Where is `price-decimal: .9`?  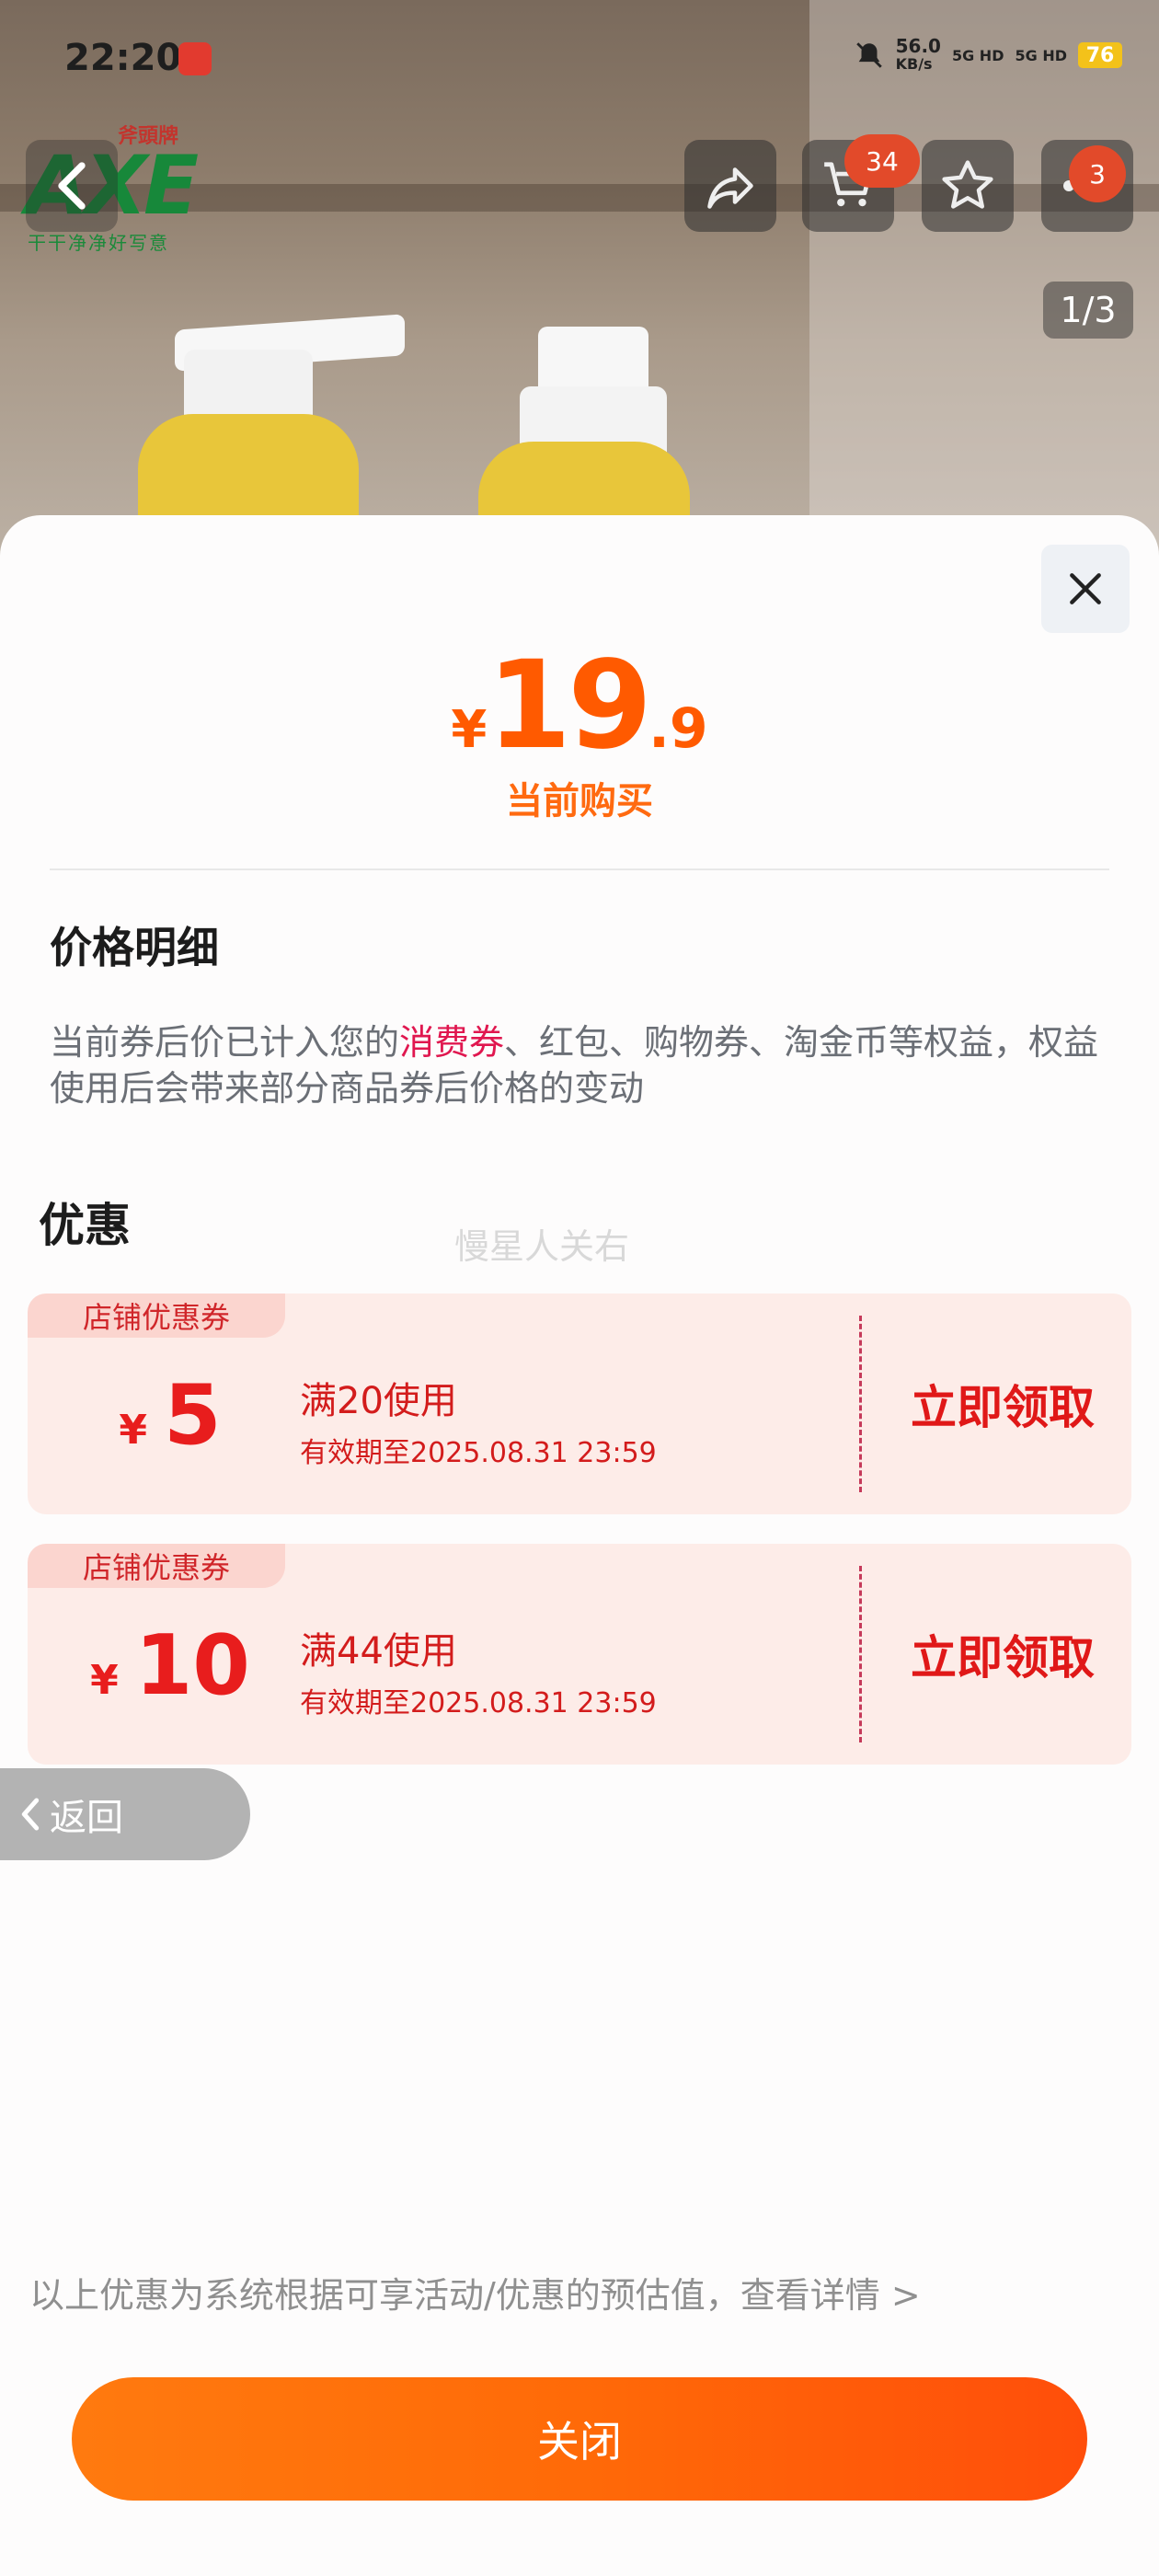
price-decimal: .9 is located at coordinates (678, 728).